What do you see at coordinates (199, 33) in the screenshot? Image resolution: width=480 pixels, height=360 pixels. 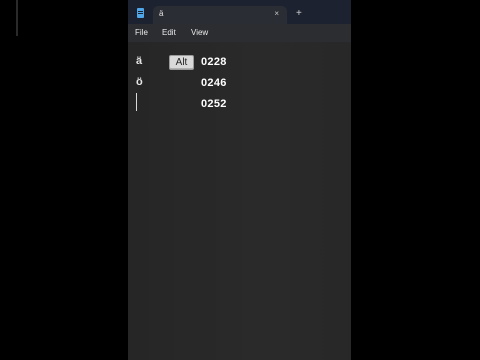 I see `menu-view: View` at bounding box center [199, 33].